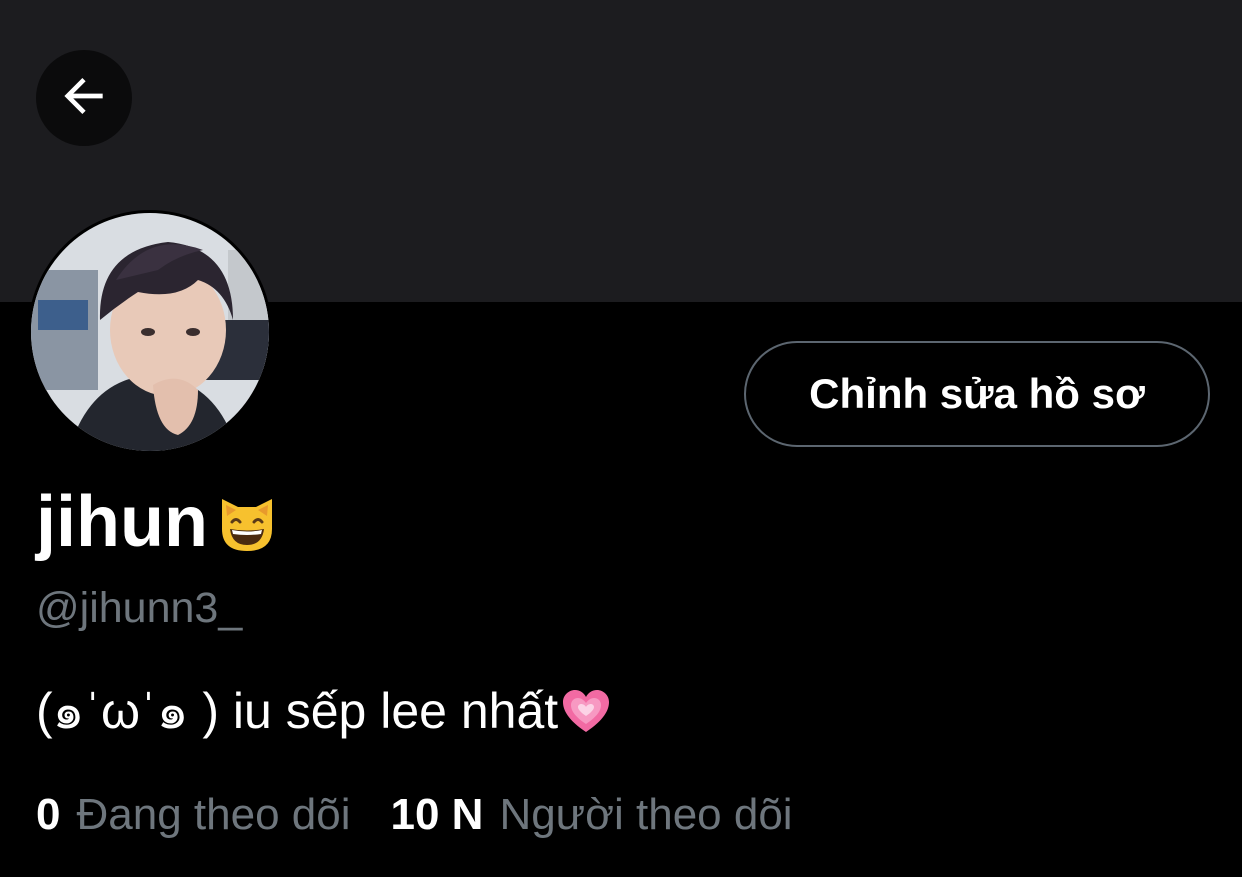  What do you see at coordinates (150, 332) in the screenshot?
I see `avatar` at bounding box center [150, 332].